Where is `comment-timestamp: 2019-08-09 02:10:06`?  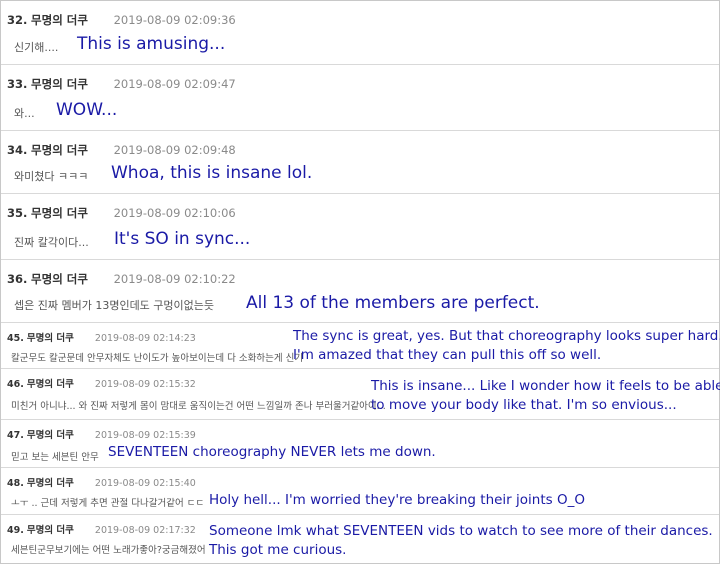 comment-timestamp: 2019-08-09 02:10:06 is located at coordinates (174, 213).